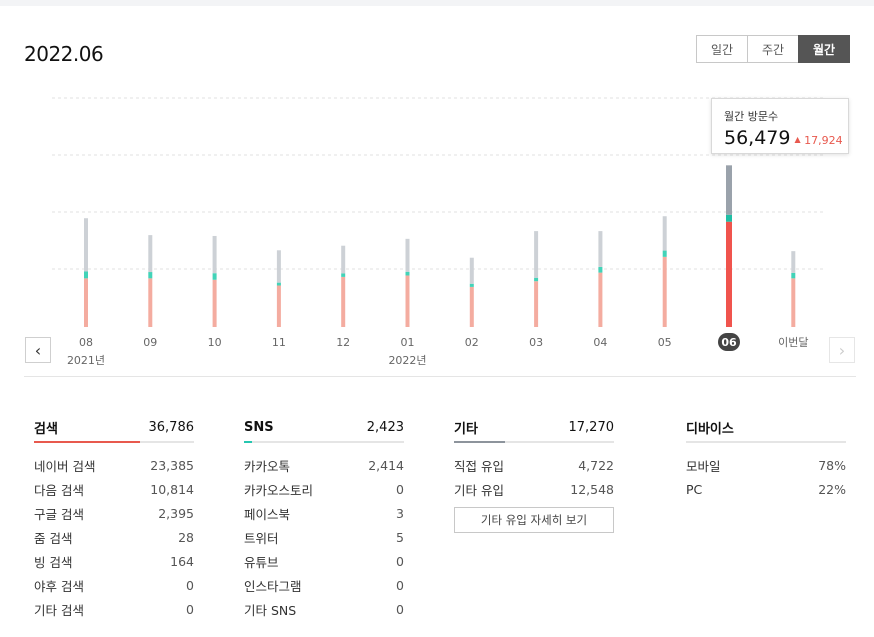 This screenshot has width=874, height=637. What do you see at coordinates (114, 537) in the screenshot?
I see `stats-row: 줌 검색 28` at bounding box center [114, 537].